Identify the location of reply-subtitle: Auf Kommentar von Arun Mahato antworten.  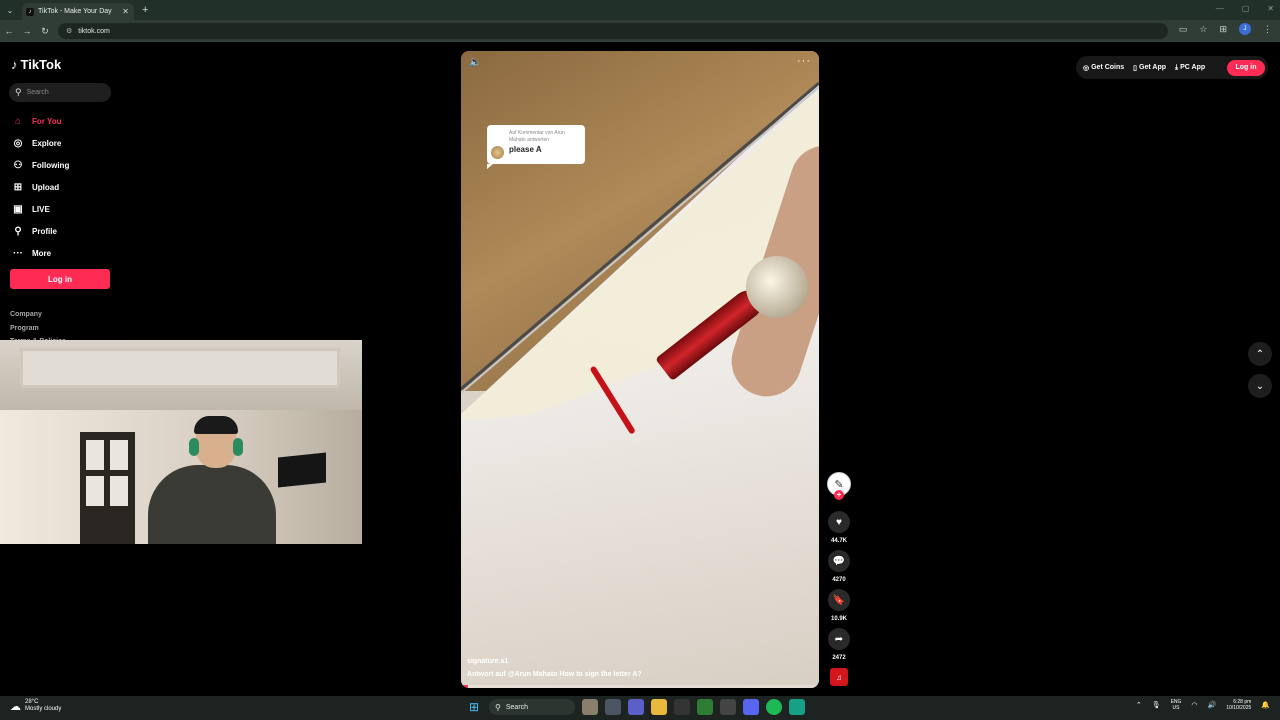
(537, 136).